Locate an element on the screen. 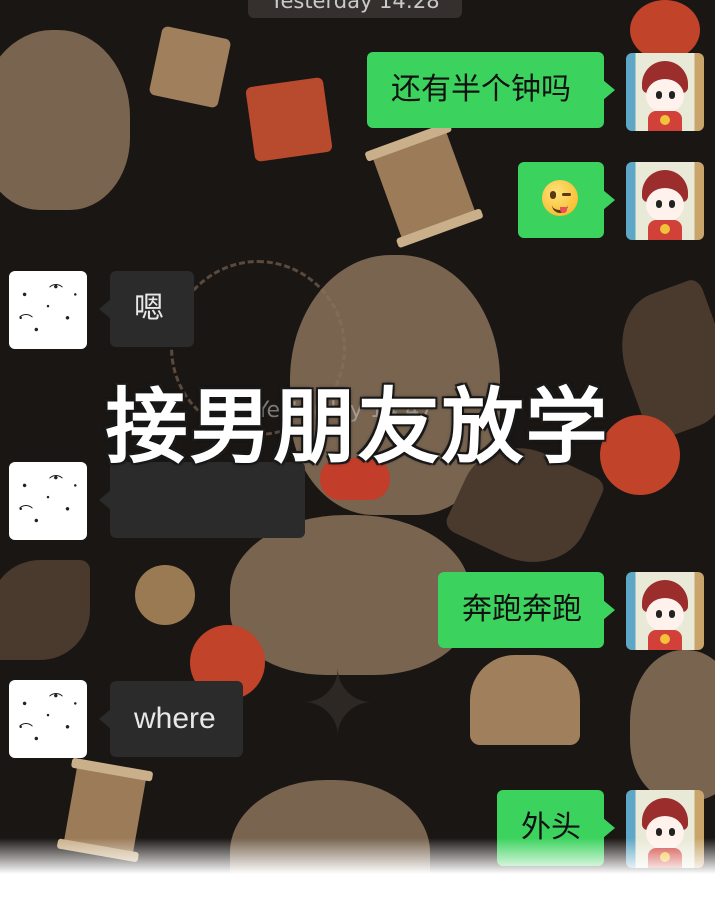  message-bubble-other: where is located at coordinates (171, 719).